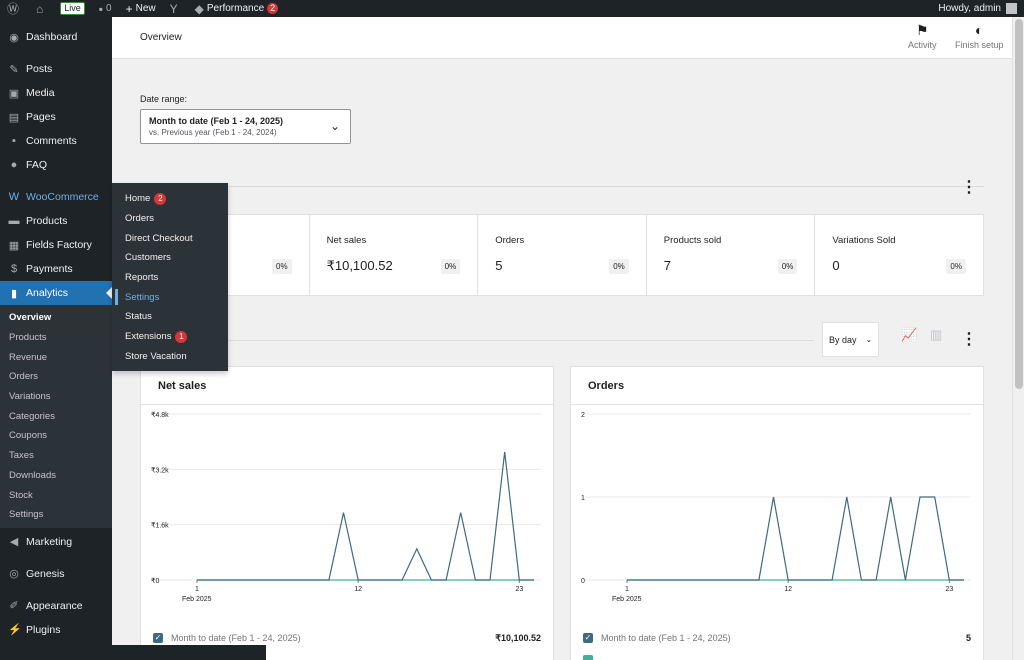  Describe the element at coordinates (777, 638) in the screenshot. I see `legend-row-current: ✓ Month to date (Feb 1 - 24, 2025) 5` at that location.